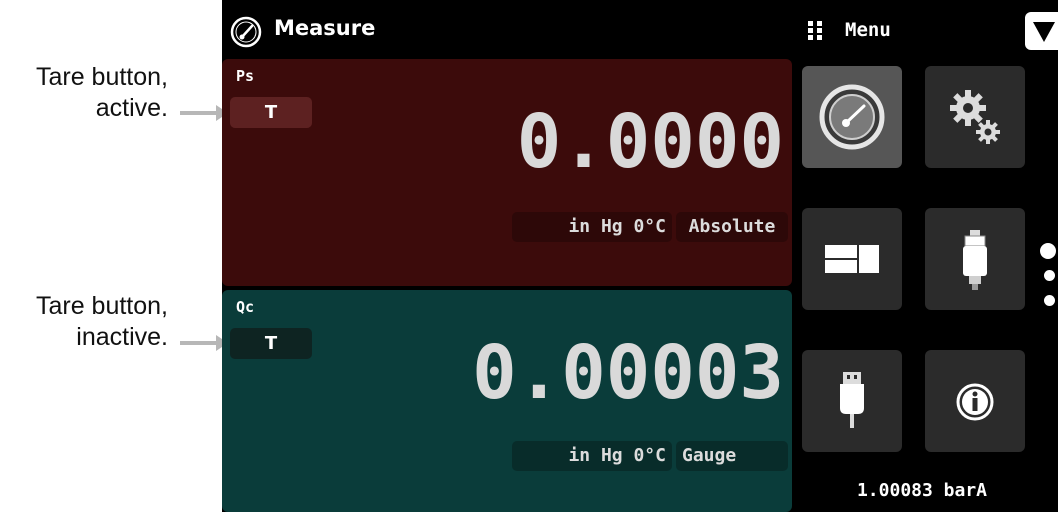 This screenshot has height=512, width=1058. I want to click on tile-settings, so click(975, 117).